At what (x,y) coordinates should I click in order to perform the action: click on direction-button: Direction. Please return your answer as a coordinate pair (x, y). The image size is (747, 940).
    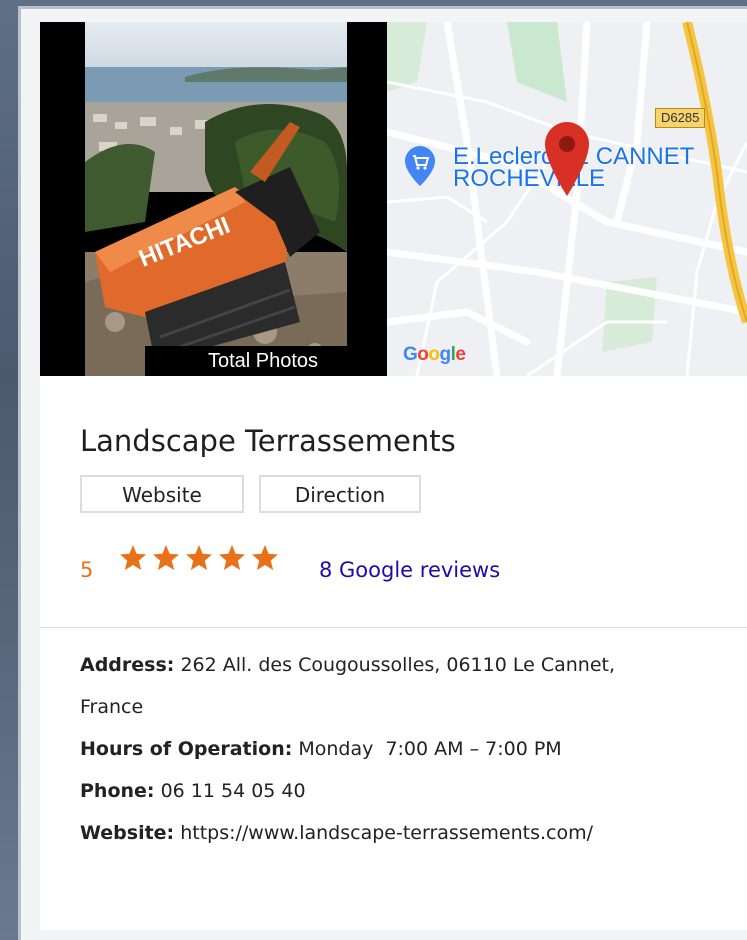
    Looking at the image, I should click on (340, 494).